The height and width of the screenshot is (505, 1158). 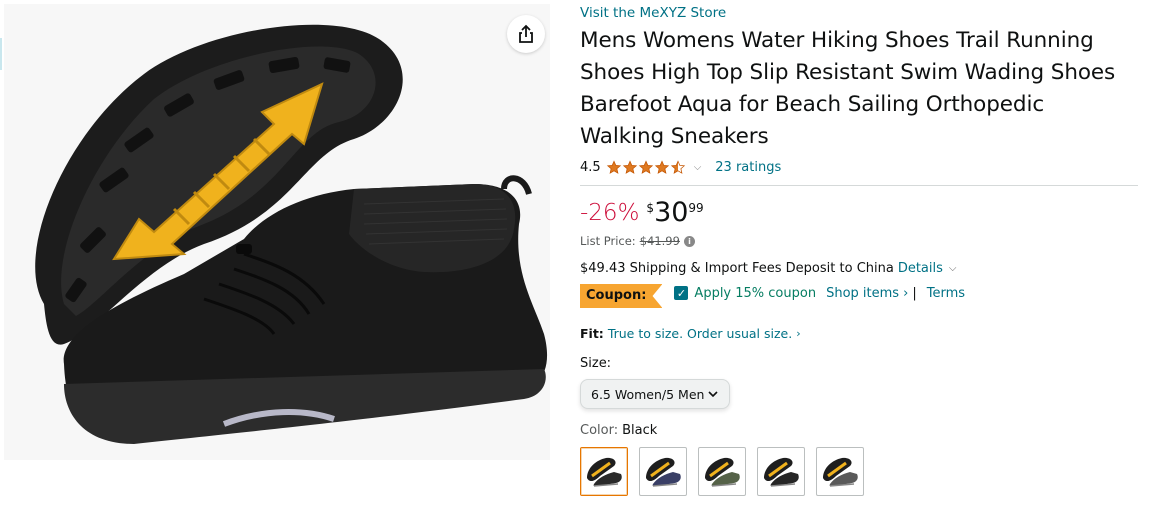 I want to click on discount-percent: -26%, so click(x=610, y=213).